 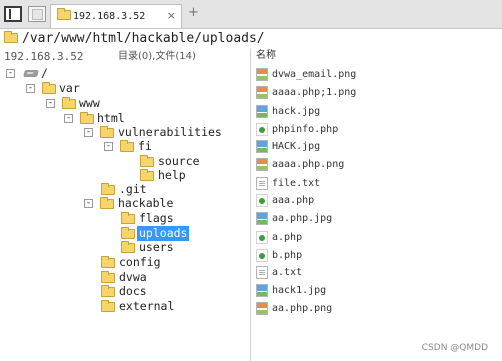 I want to click on drive-icon, so click(x=31, y=73).